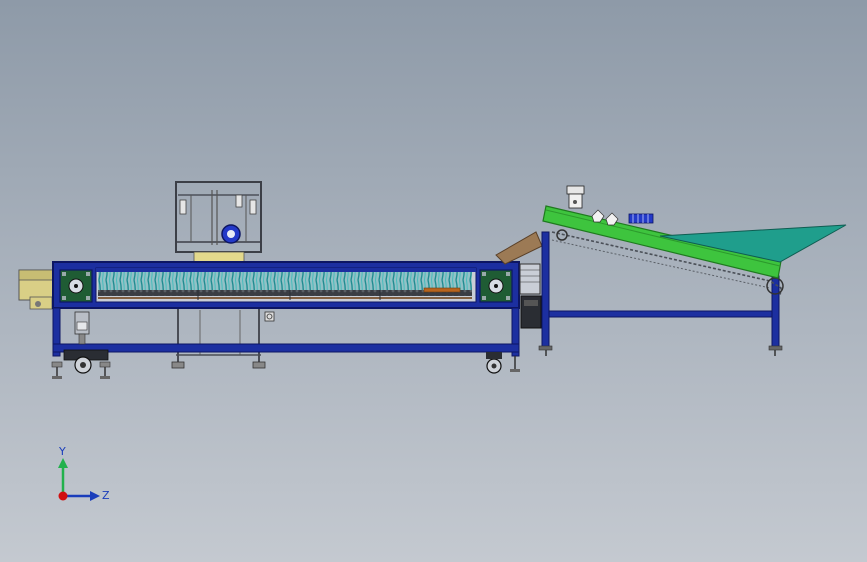 This screenshot has width=867, height=562. Describe the element at coordinates (106, 495) in the screenshot. I see `z-axis-label: Z` at that location.